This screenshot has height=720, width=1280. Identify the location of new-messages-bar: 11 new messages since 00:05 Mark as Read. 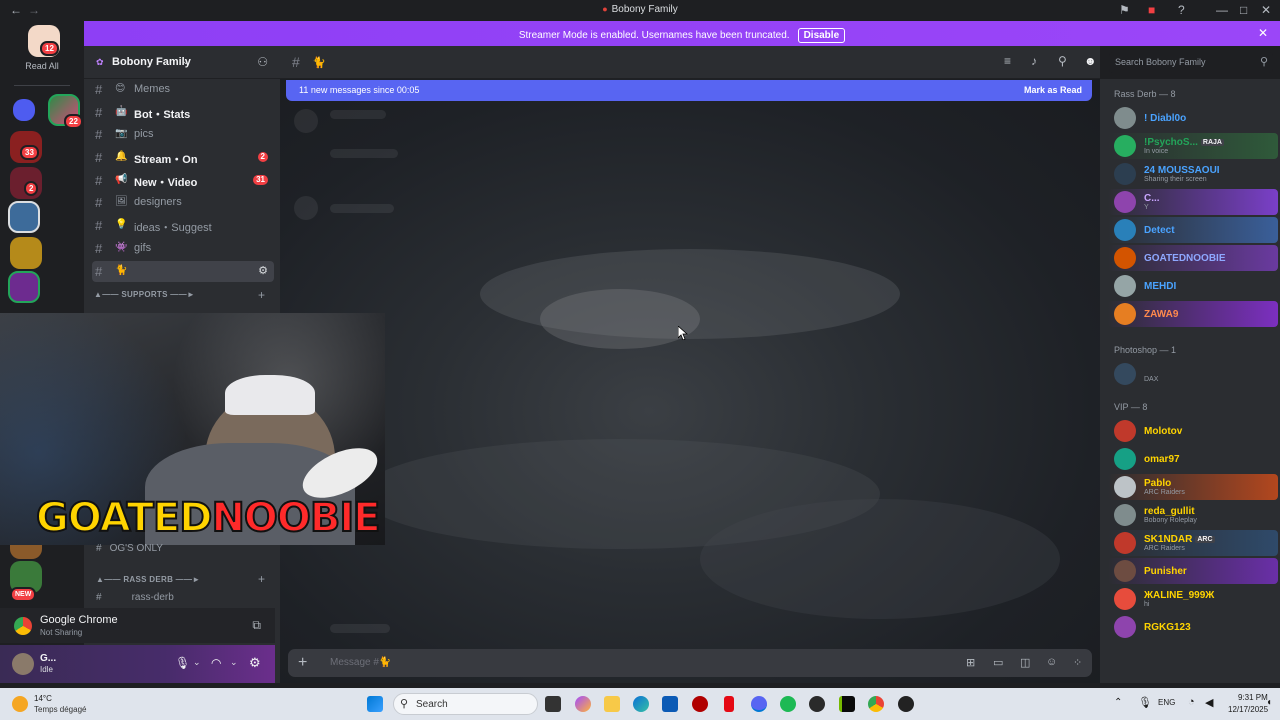
(689, 90).